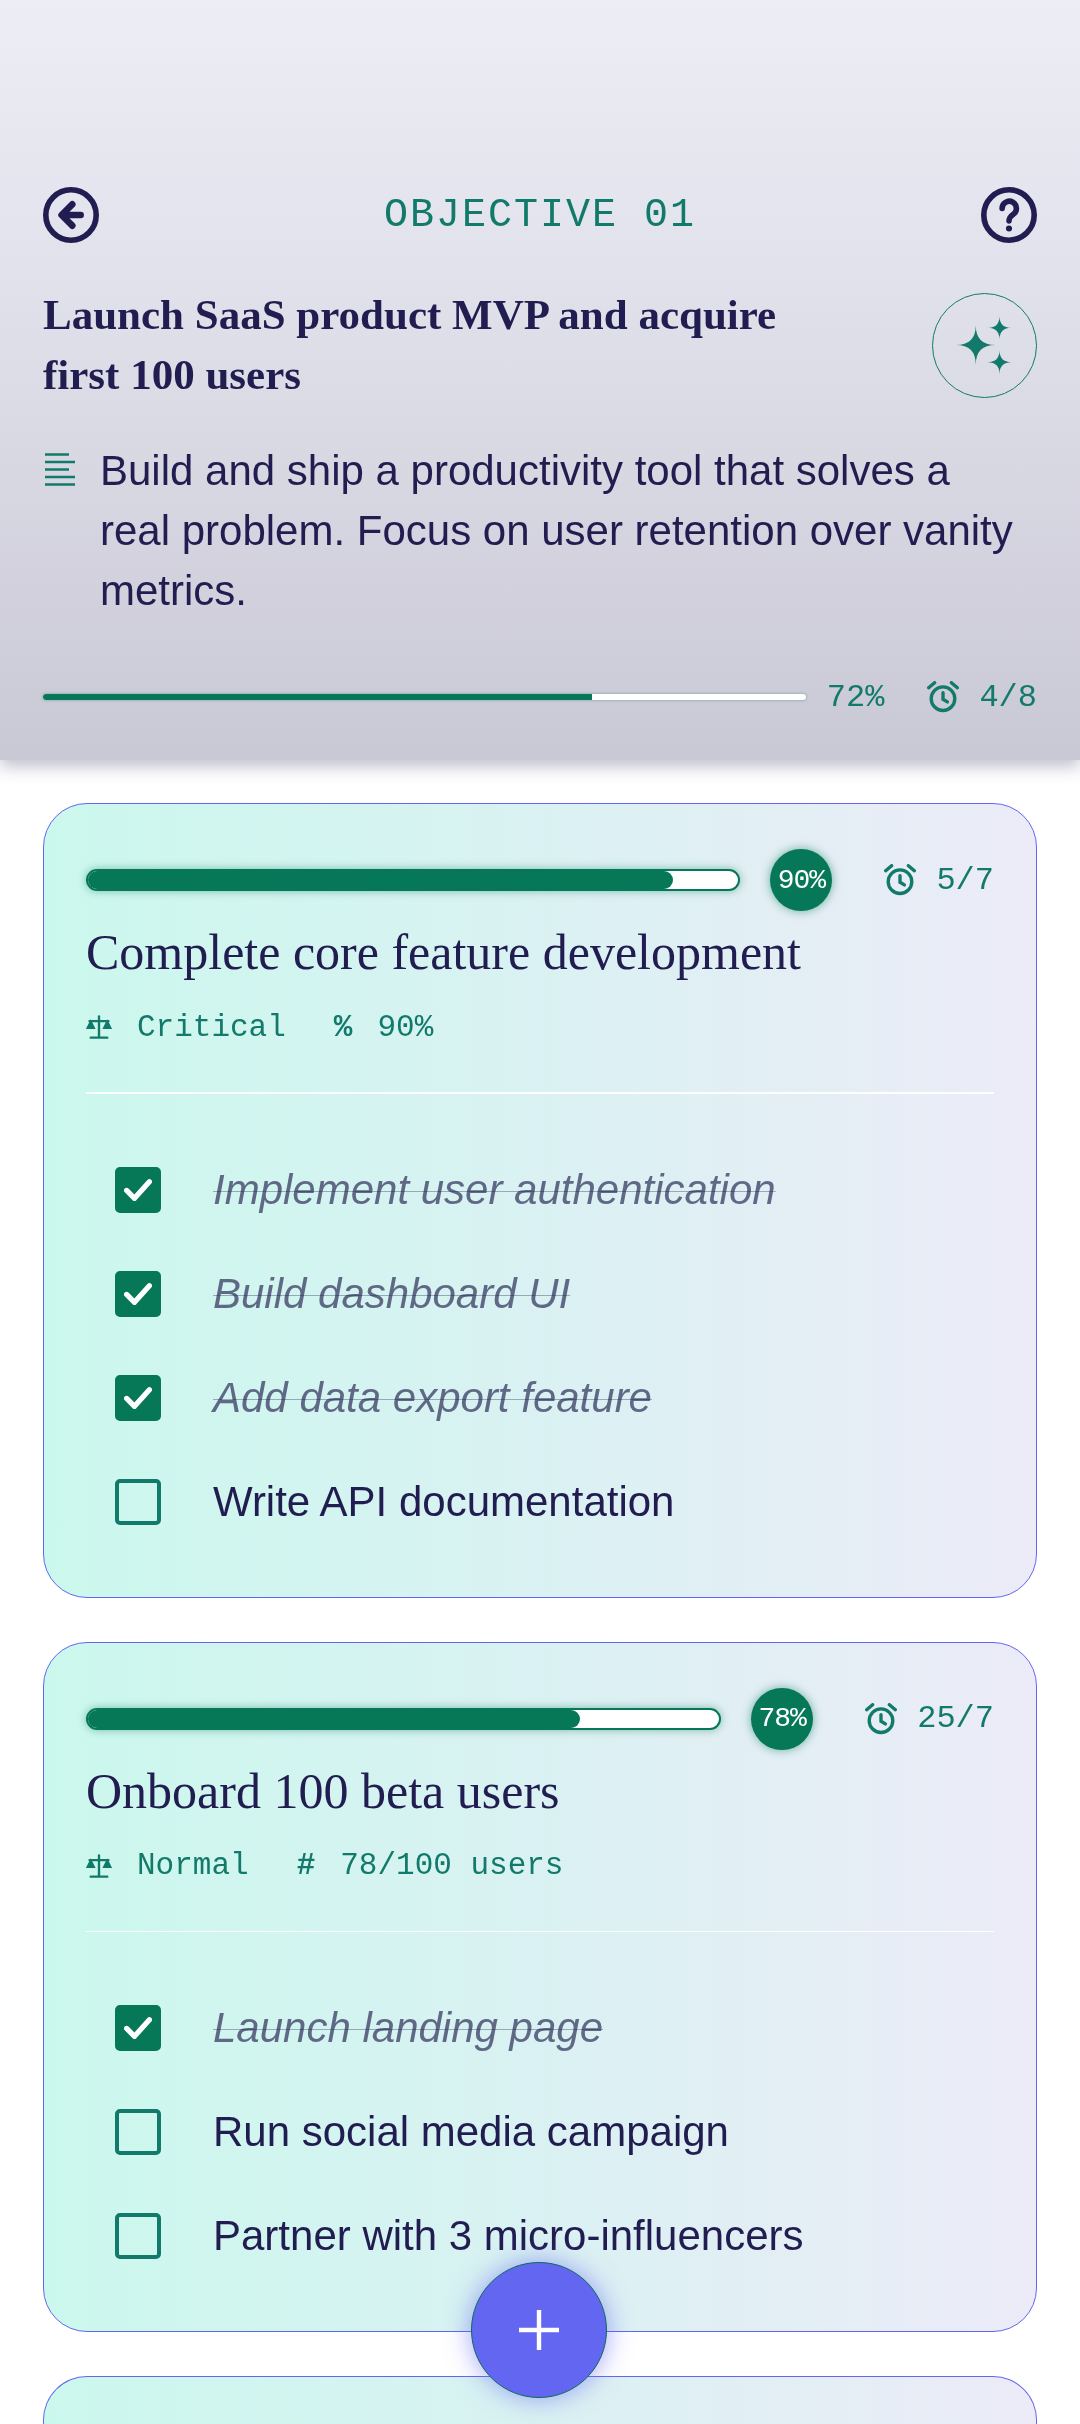 This screenshot has width=1080, height=2424. What do you see at coordinates (855, 697) in the screenshot?
I see `progress-percent: 72%` at bounding box center [855, 697].